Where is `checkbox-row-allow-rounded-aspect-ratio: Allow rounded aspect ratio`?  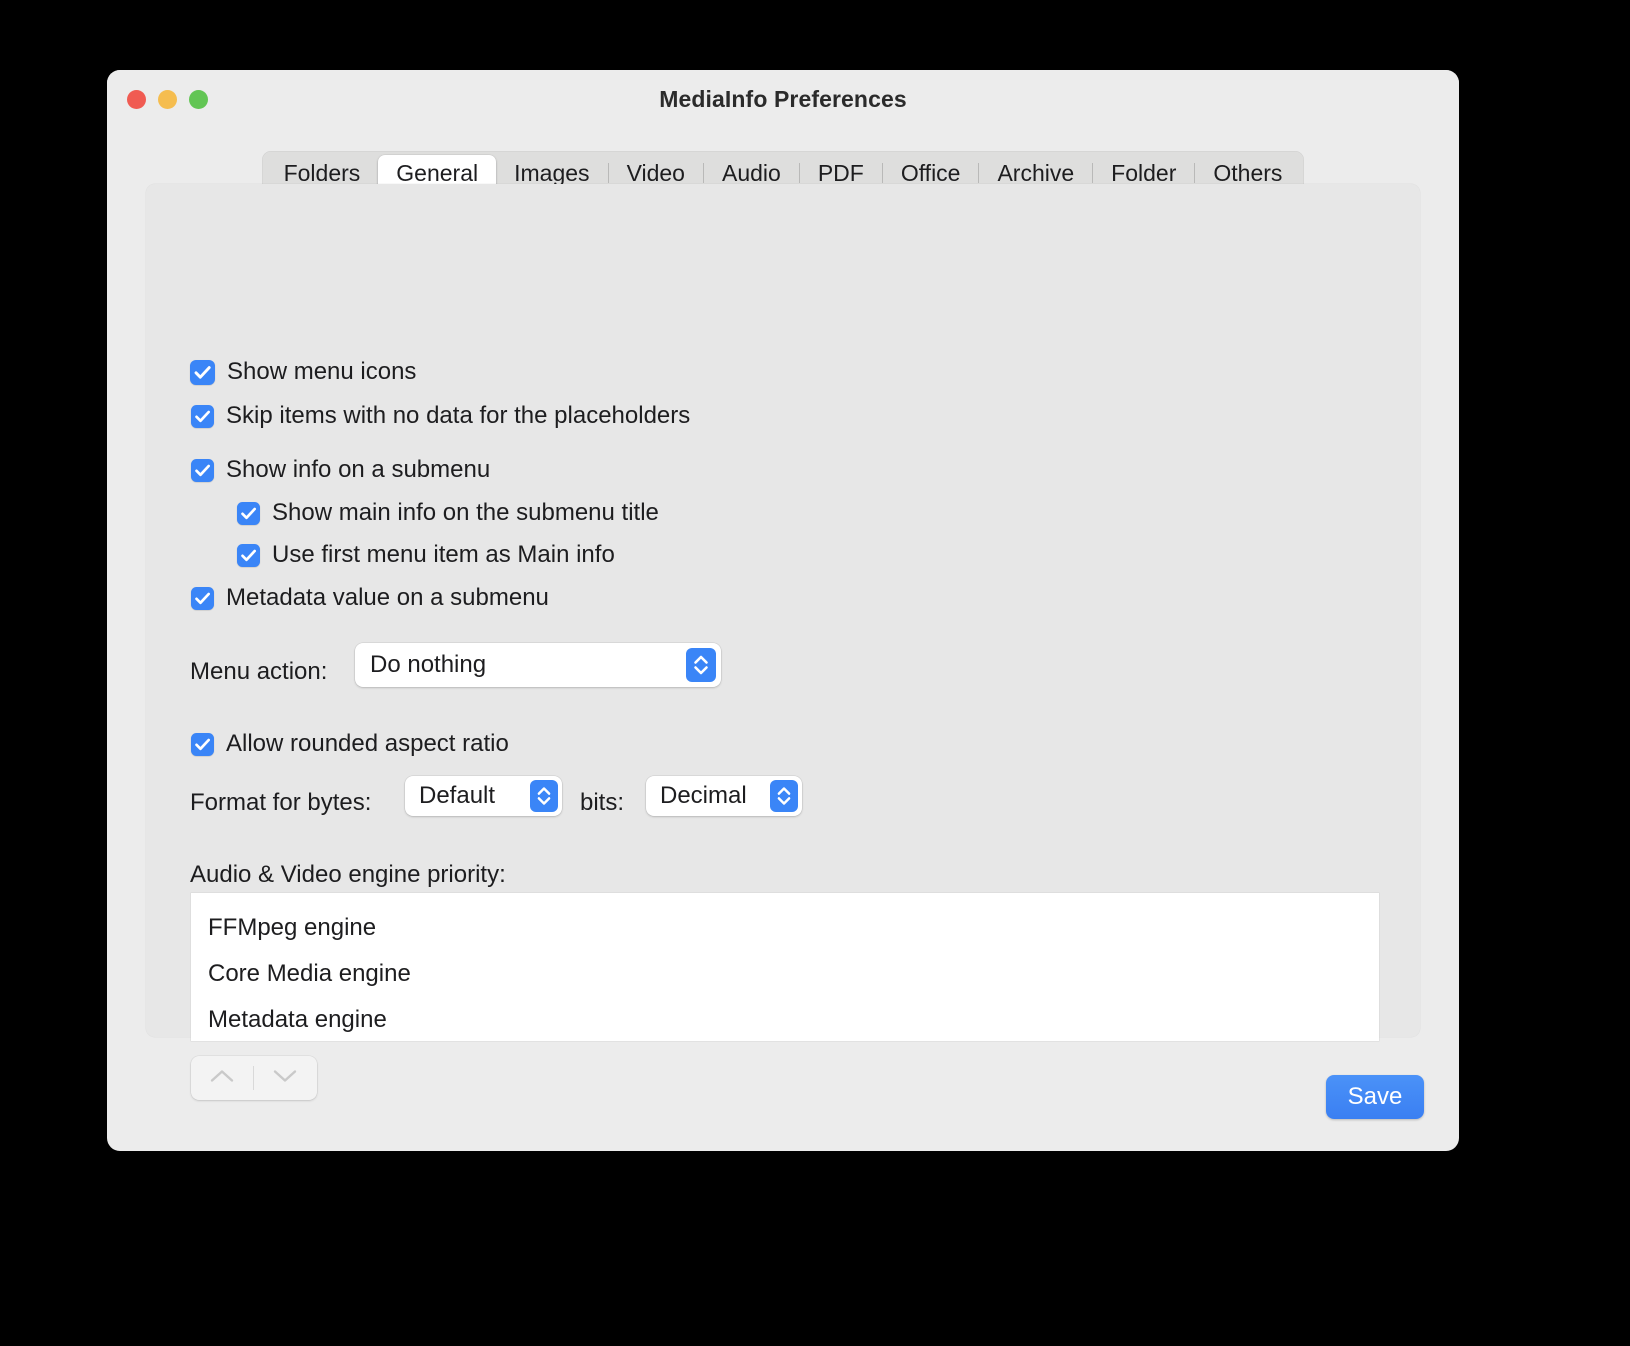 checkbox-row-allow-rounded-aspect-ratio: Allow rounded aspect ratio is located at coordinates (350, 744).